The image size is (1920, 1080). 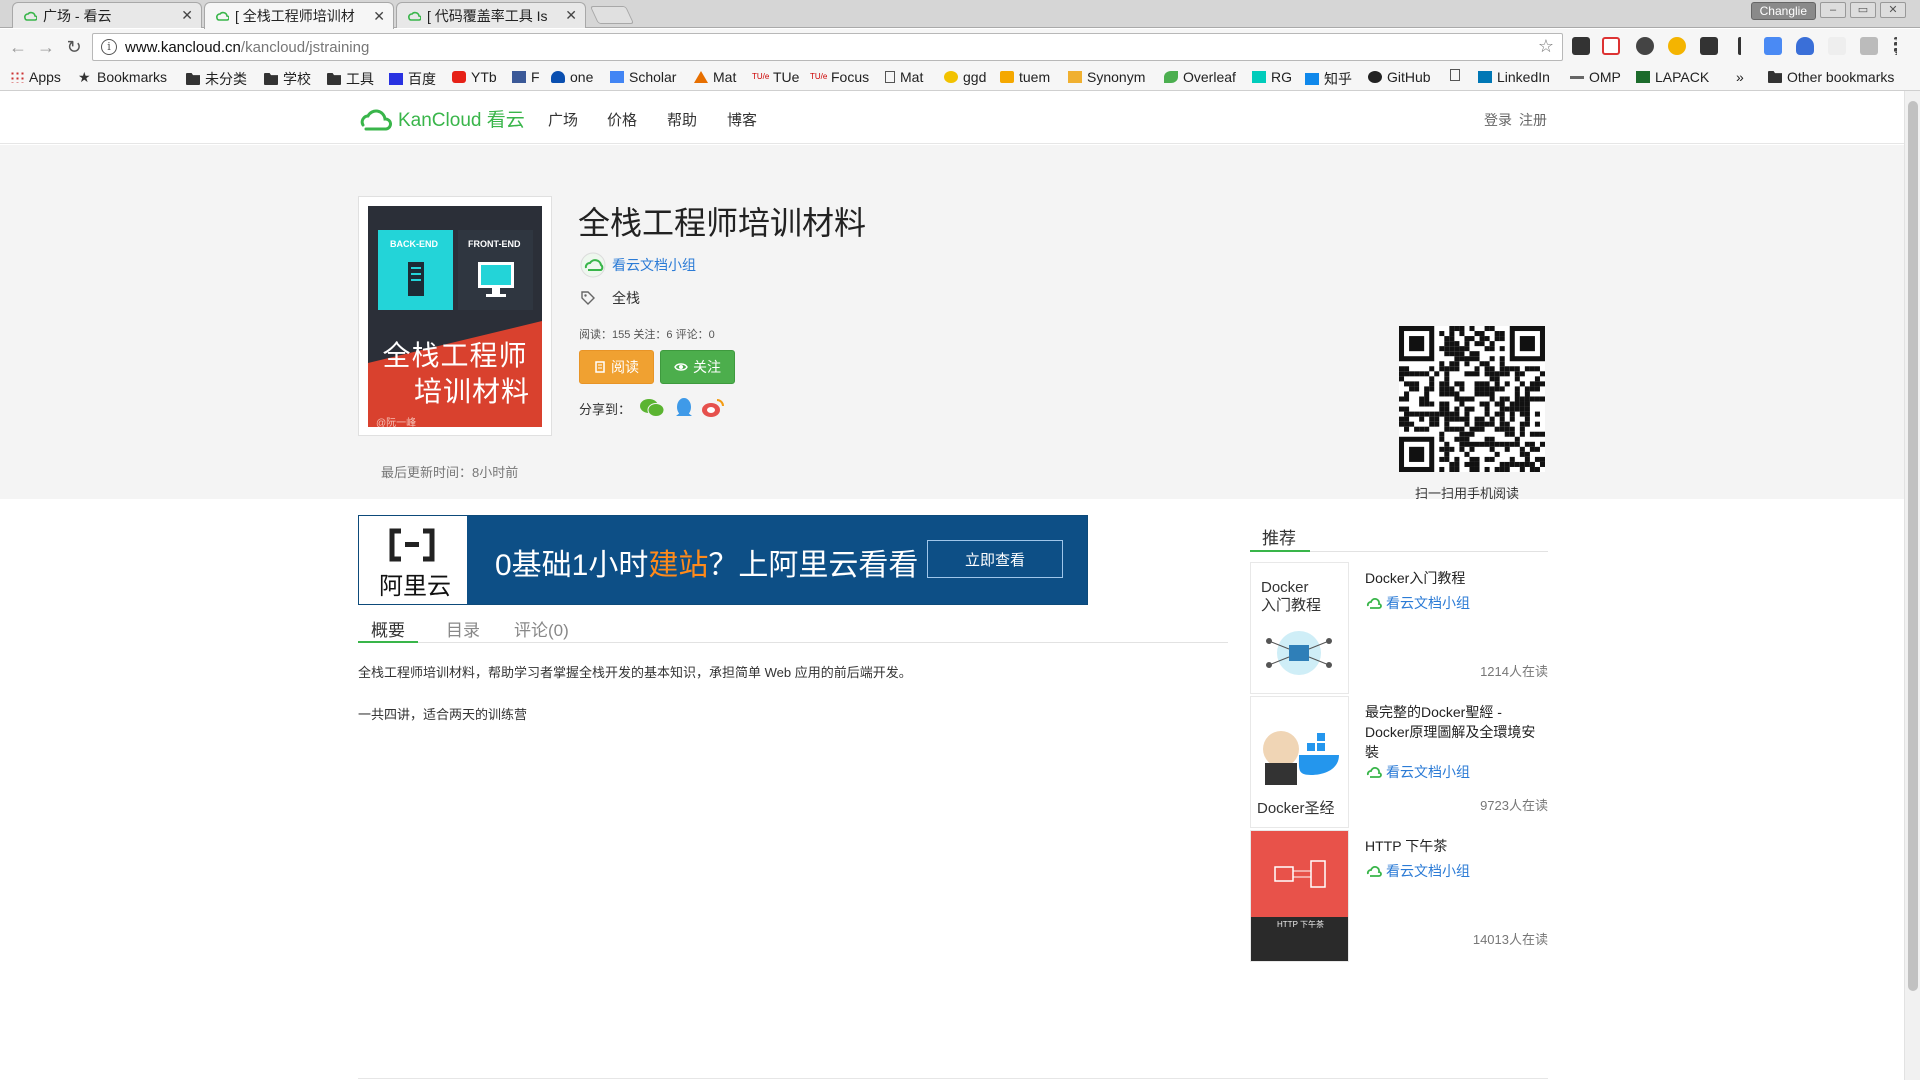 I want to click on back-arrow-icon: ←, so click(x=18, y=47).